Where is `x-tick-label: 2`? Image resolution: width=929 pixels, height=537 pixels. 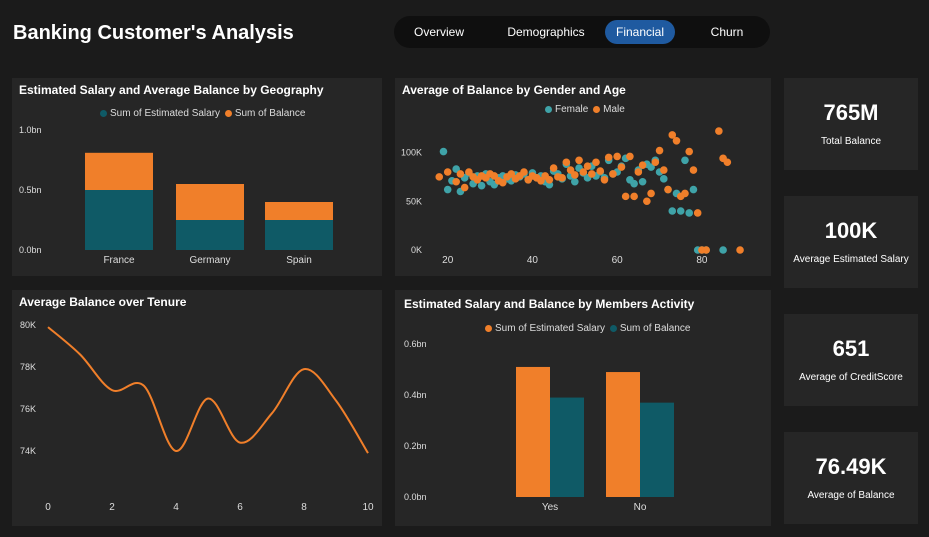
x-tick-label: 2 is located at coordinates (112, 507).